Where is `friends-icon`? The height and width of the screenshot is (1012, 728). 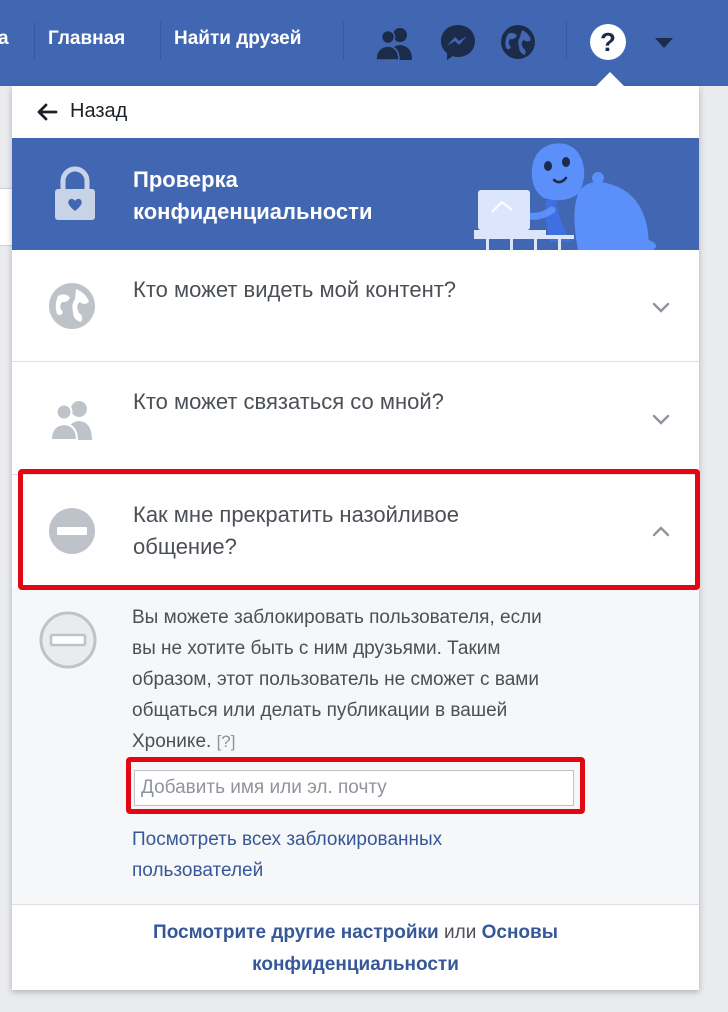
friends-icon is located at coordinates (394, 42).